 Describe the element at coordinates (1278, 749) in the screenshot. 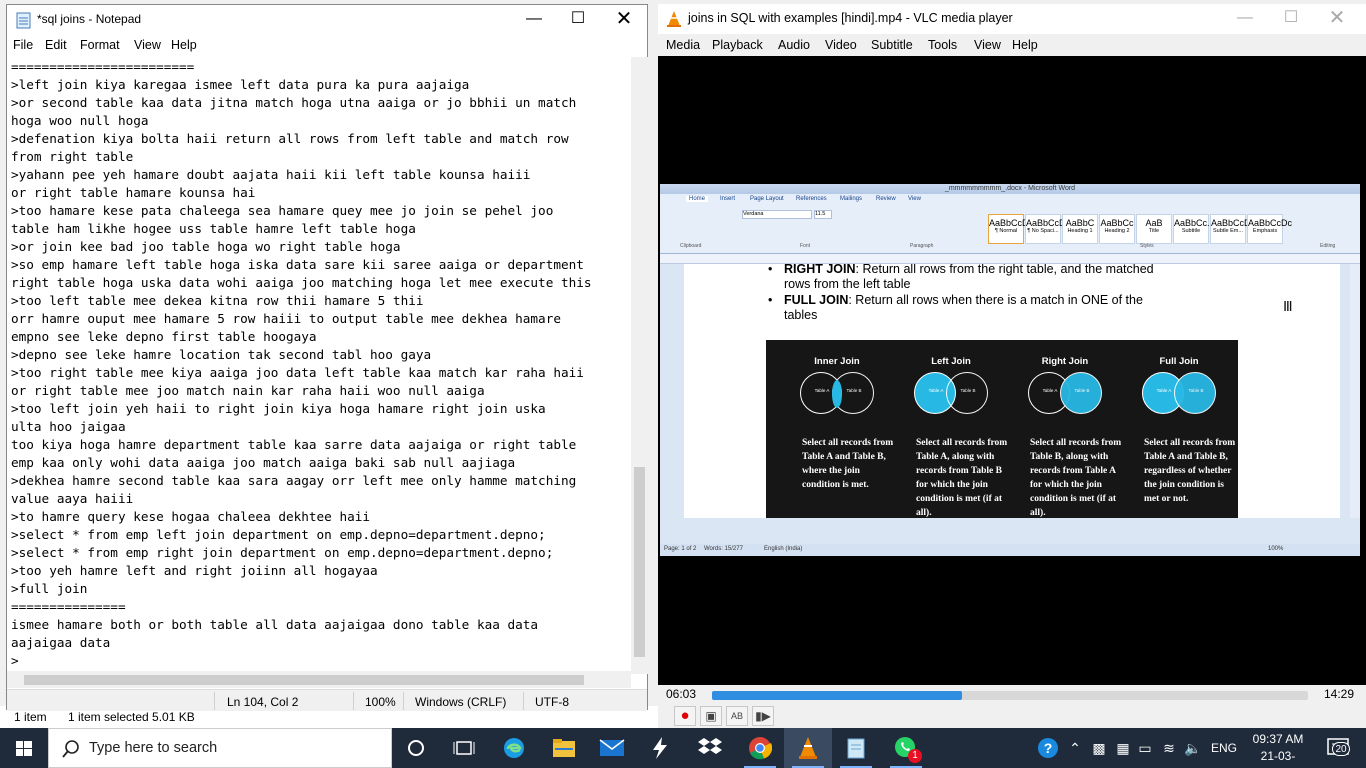

I see `clock: 09:37 AM 21-03-2021` at that location.